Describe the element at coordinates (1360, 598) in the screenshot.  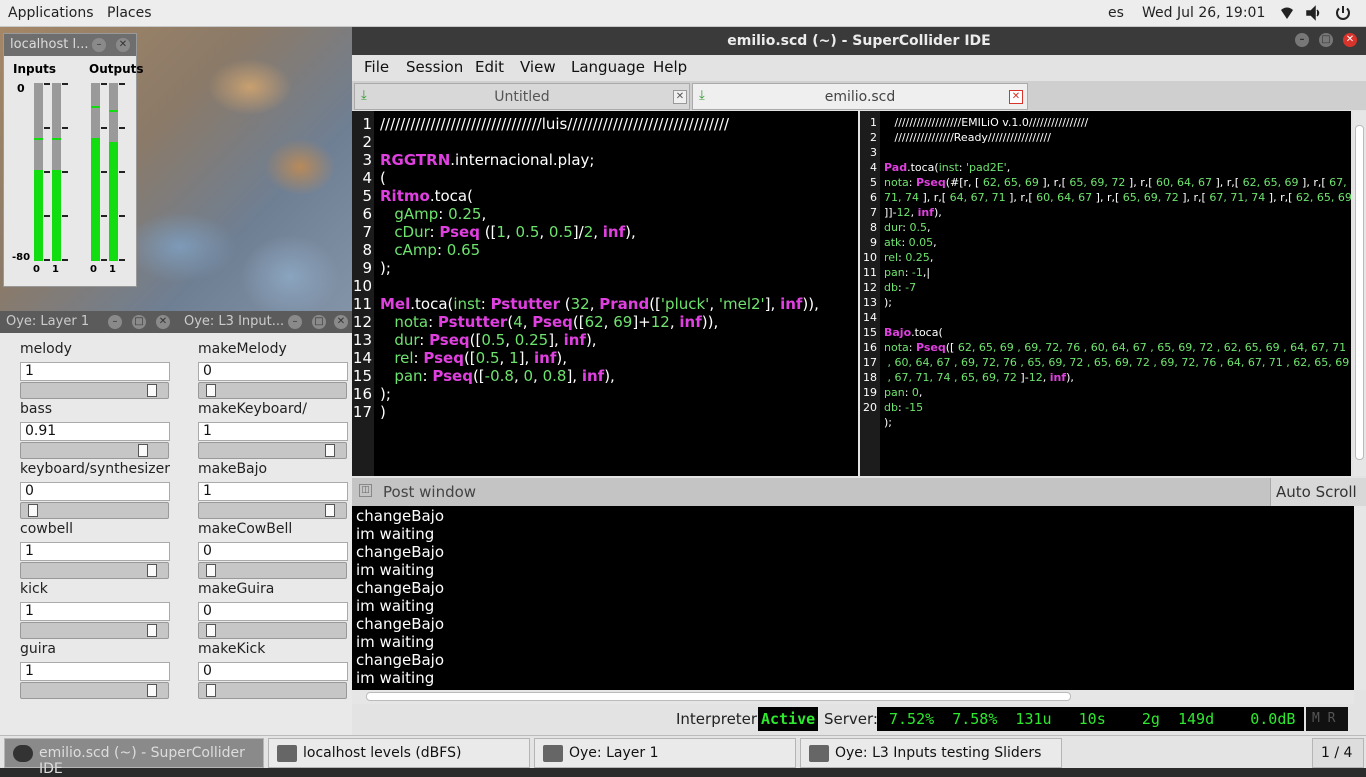
I see `post-scrollbar` at that location.